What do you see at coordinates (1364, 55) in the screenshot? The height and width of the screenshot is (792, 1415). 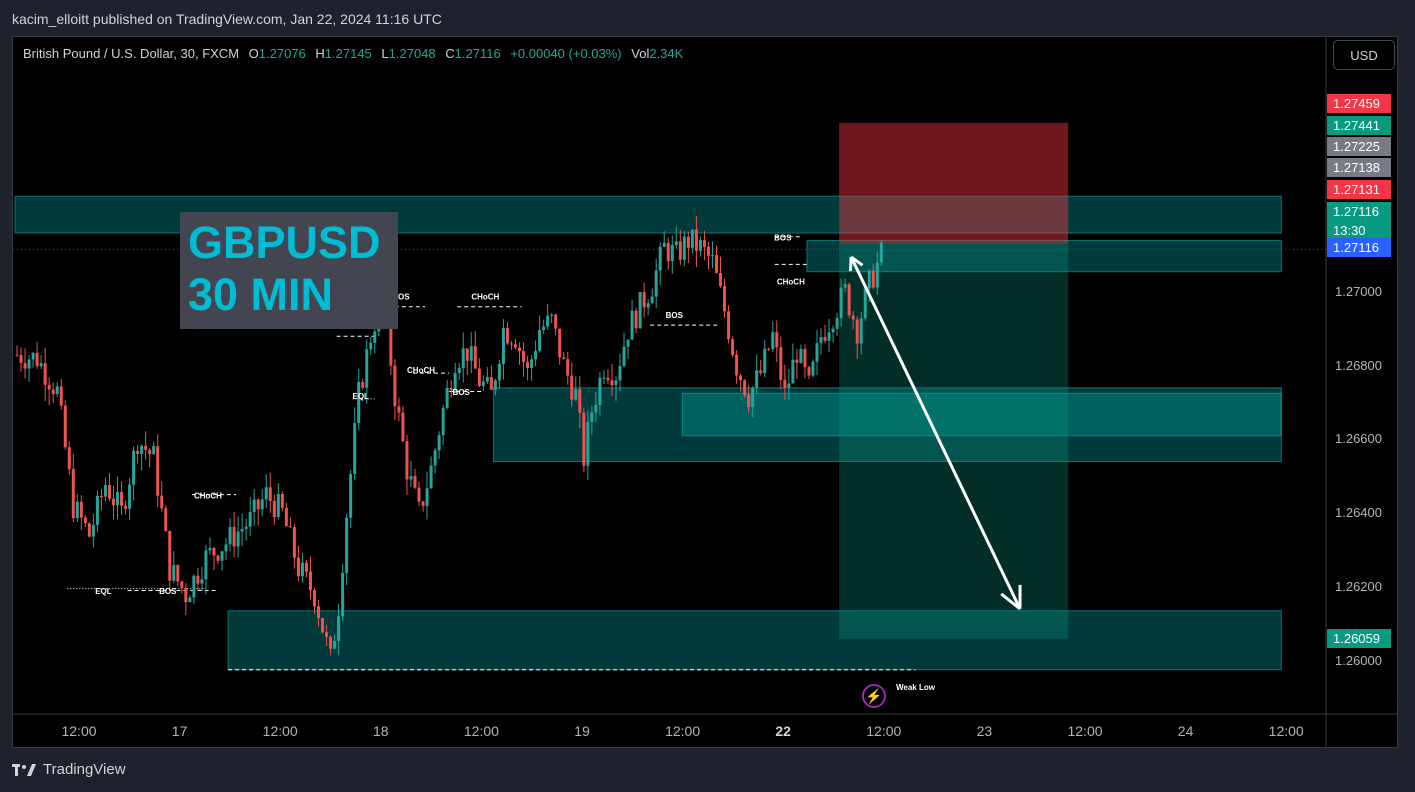 I see `currency-button: USD` at bounding box center [1364, 55].